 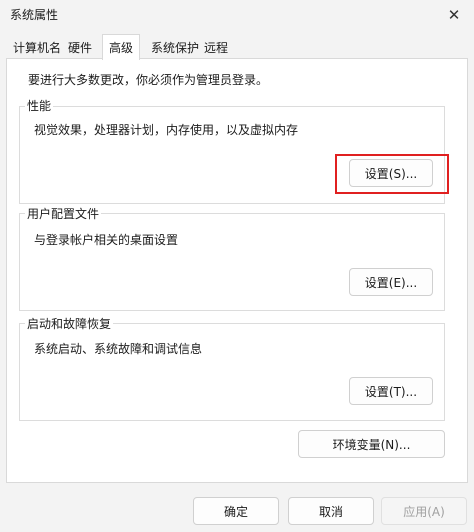 I want to click on startup-recovery-description: 系统启动、系统故障和调试信息, so click(x=118, y=349).